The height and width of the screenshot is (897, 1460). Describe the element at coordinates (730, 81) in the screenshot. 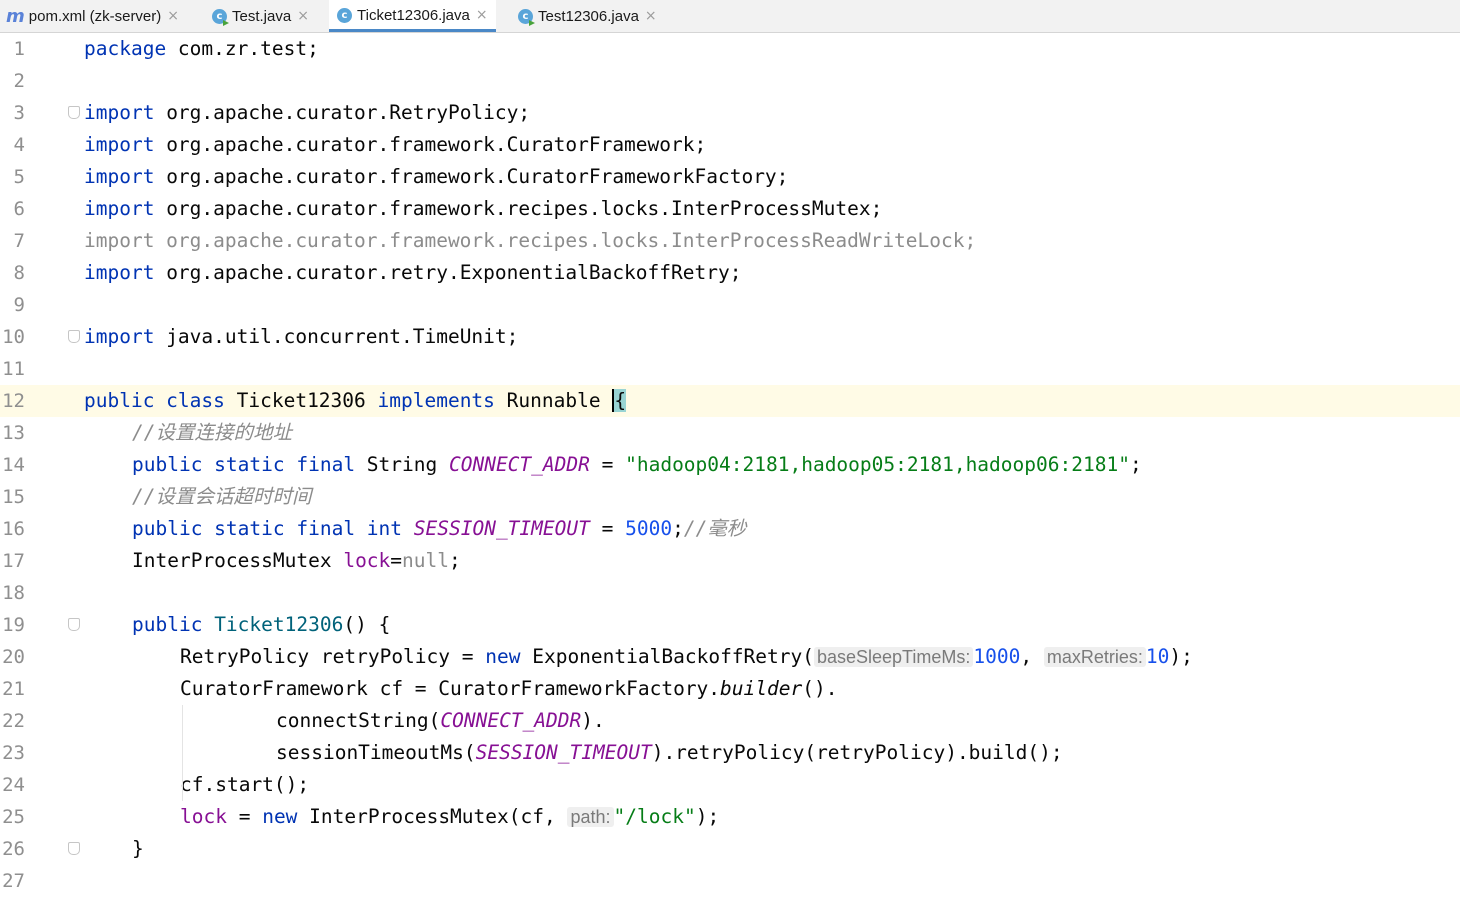

I see `code-line: 2` at that location.